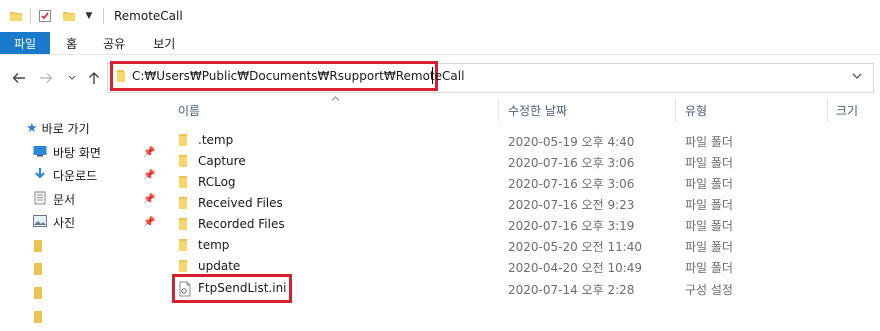 This screenshot has height=331, width=880. What do you see at coordinates (40, 199) in the screenshot?
I see `document-icon` at bounding box center [40, 199].